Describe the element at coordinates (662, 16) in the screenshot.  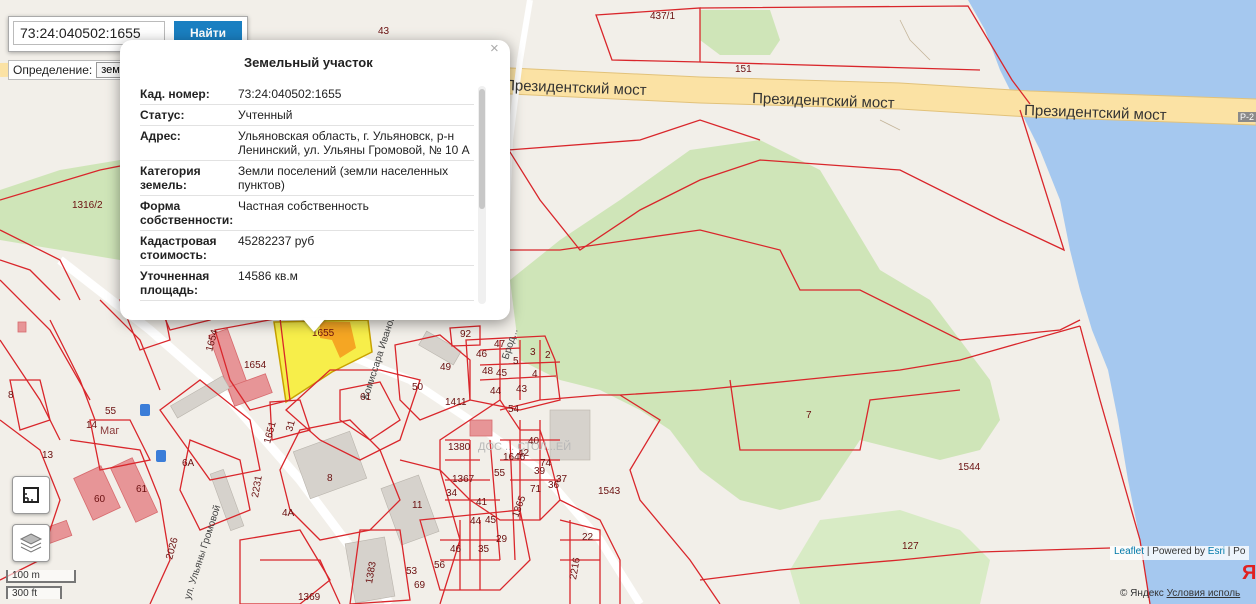
I see `plot-number: 437/1` at that location.